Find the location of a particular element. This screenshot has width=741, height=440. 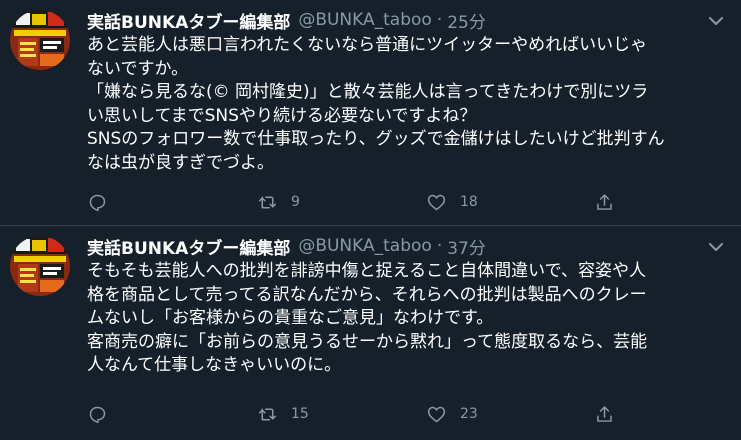

tweet-text-line: 客商売の癖に「お前らの意見うるせーから黙れ」って態度取るなら、芸能 is located at coordinates (367, 341).